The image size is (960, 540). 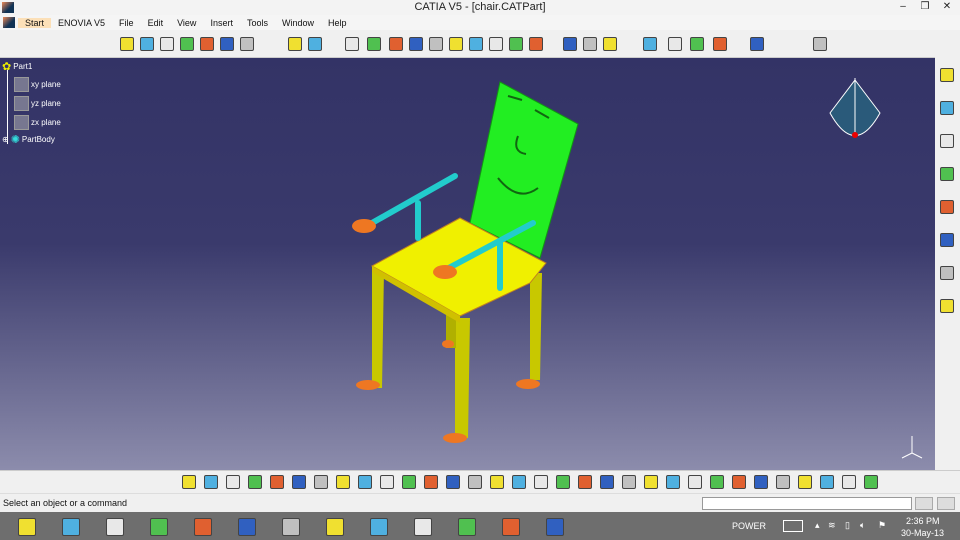 What do you see at coordinates (590, 44) in the screenshot?
I see `plane-icon` at bounding box center [590, 44].